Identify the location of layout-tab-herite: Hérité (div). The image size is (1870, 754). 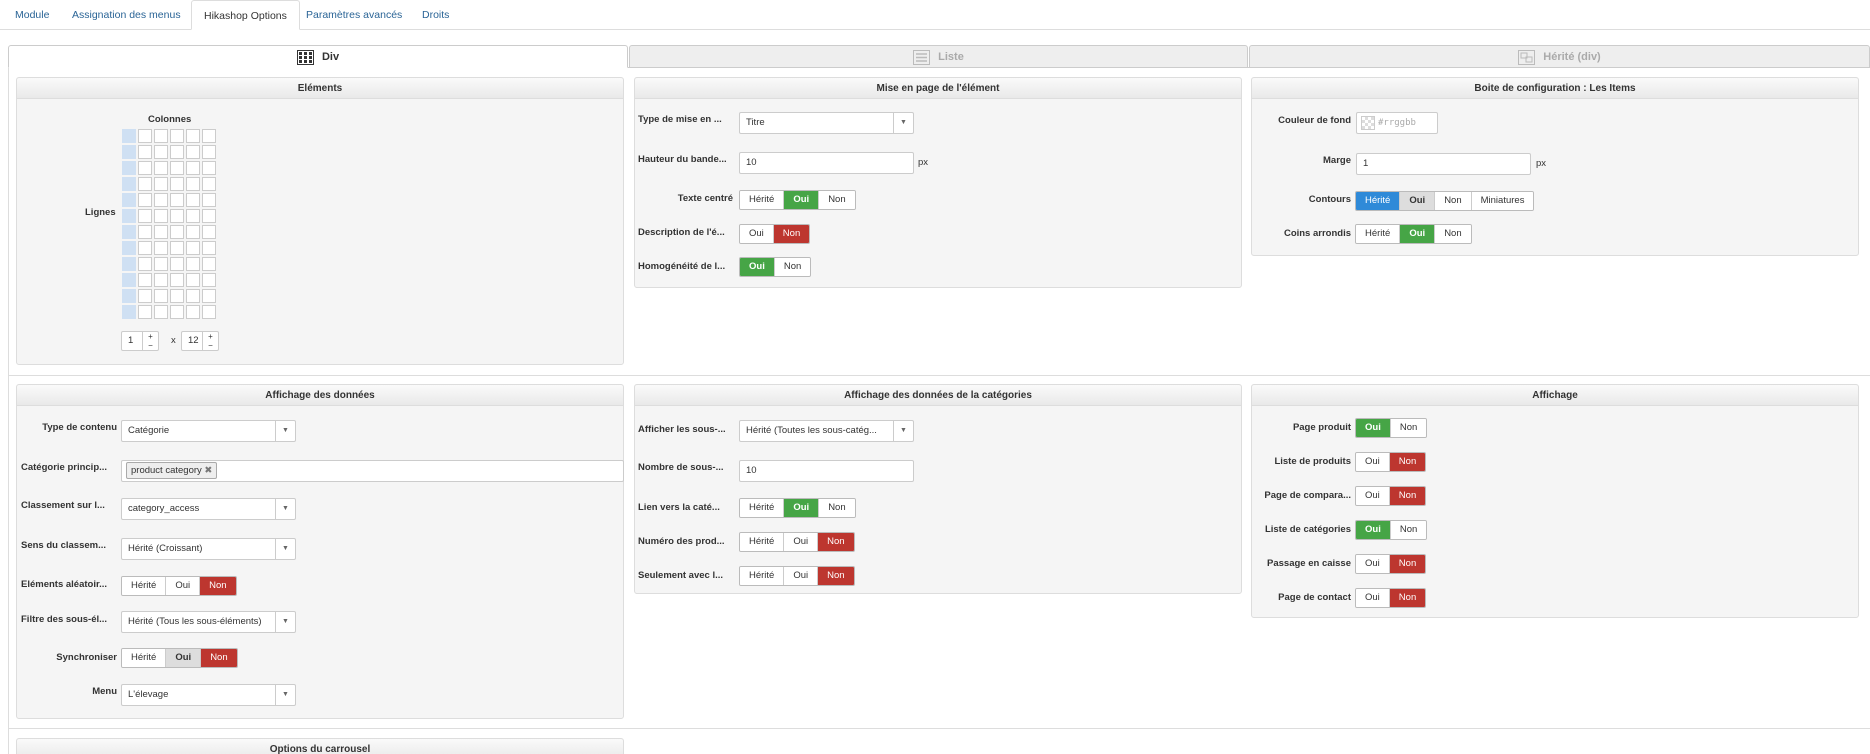
(1559, 56).